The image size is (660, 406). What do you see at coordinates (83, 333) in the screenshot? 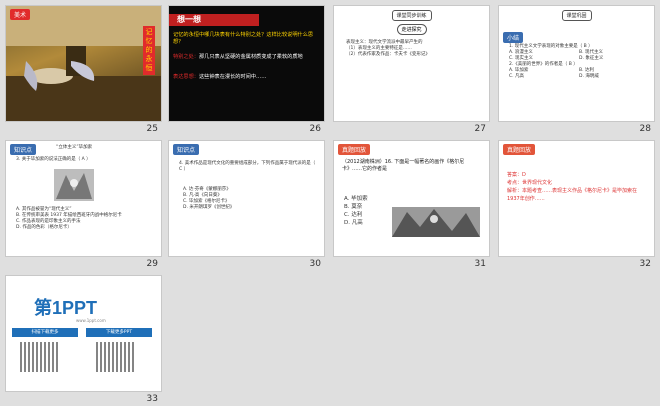
I see `slide-thumbnail-33: 第1PPT www.1ppt.com 扫描下载更多 下载更多PPT` at bounding box center [83, 333].